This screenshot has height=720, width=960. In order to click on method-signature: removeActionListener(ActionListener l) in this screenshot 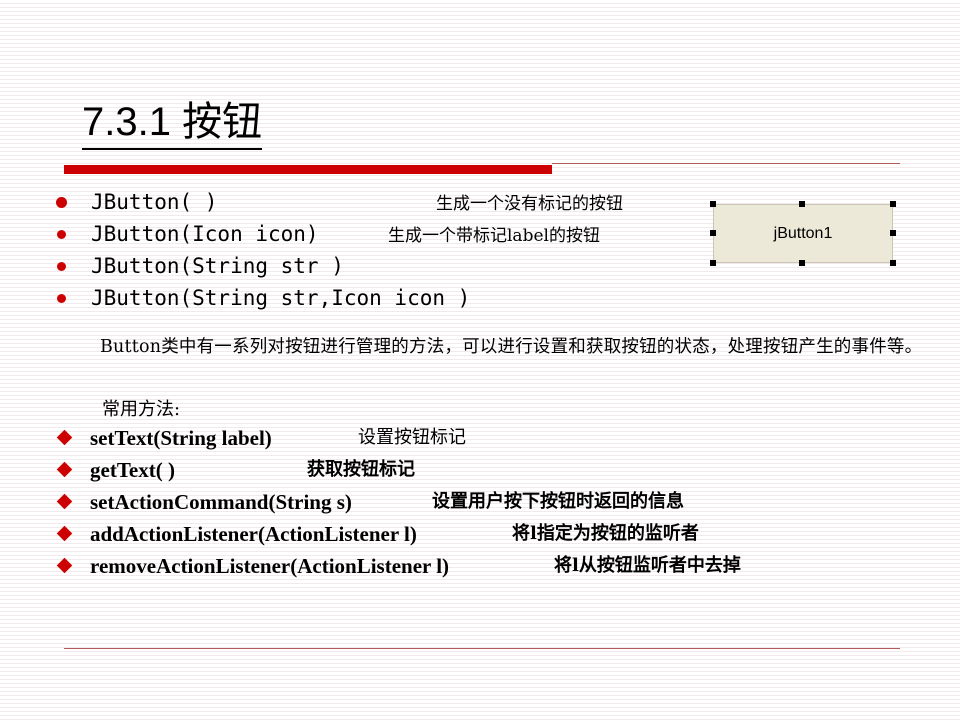, I will do `click(270, 566)`.